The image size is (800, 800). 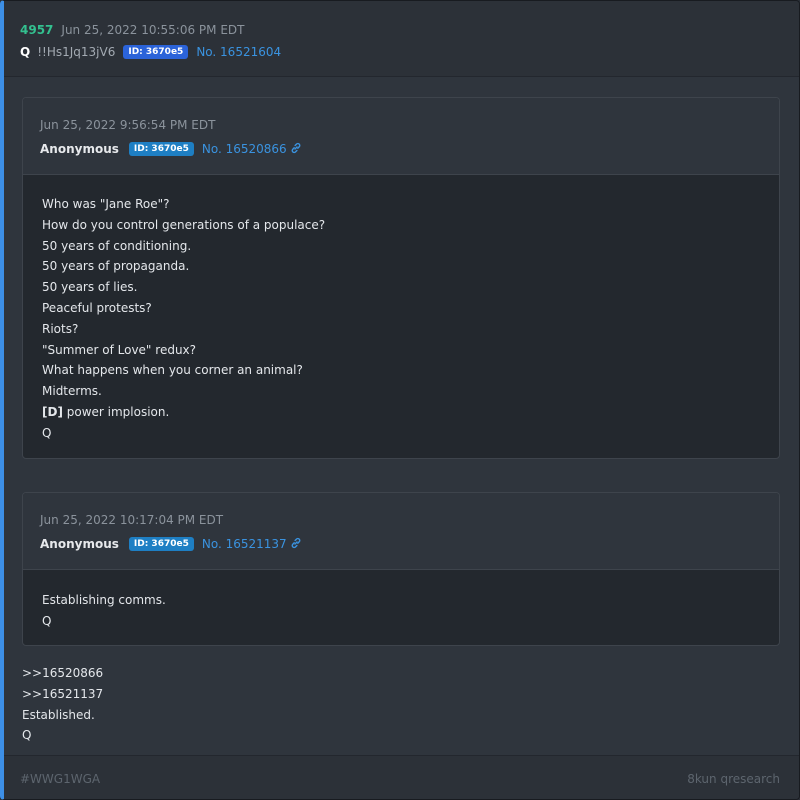 What do you see at coordinates (244, 544) in the screenshot?
I see `quoted-post-link: No. 16521137` at bounding box center [244, 544].